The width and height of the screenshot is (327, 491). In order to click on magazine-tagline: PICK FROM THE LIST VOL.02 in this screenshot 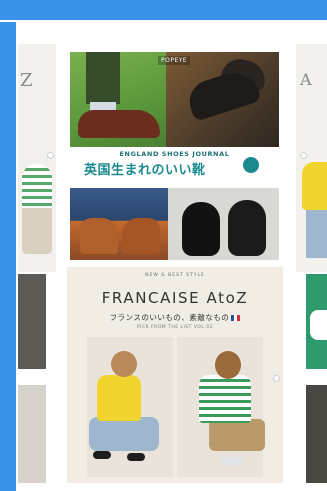, I will do `click(175, 327)`.